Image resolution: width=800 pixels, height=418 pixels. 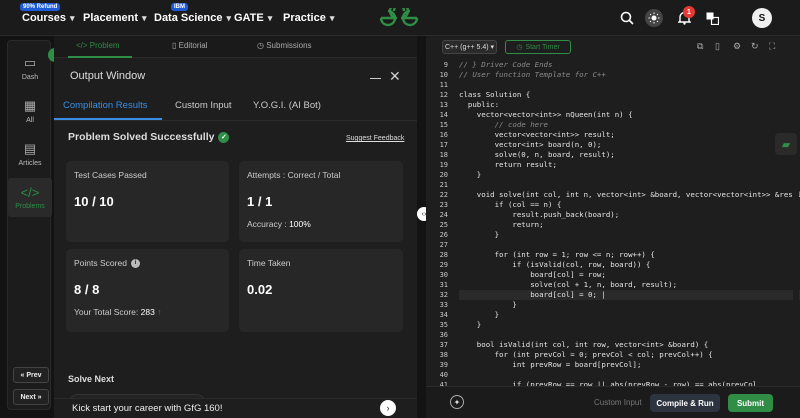 I want to click on clock-icon: ◷, so click(x=519, y=47).